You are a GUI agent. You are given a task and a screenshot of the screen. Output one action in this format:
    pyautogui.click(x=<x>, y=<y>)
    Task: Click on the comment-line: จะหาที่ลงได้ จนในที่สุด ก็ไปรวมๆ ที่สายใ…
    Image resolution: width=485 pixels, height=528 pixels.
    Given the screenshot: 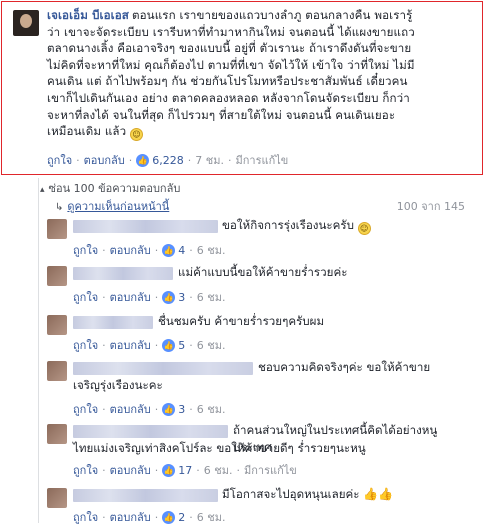 What is the action you would take?
    pyautogui.click(x=221, y=114)
    